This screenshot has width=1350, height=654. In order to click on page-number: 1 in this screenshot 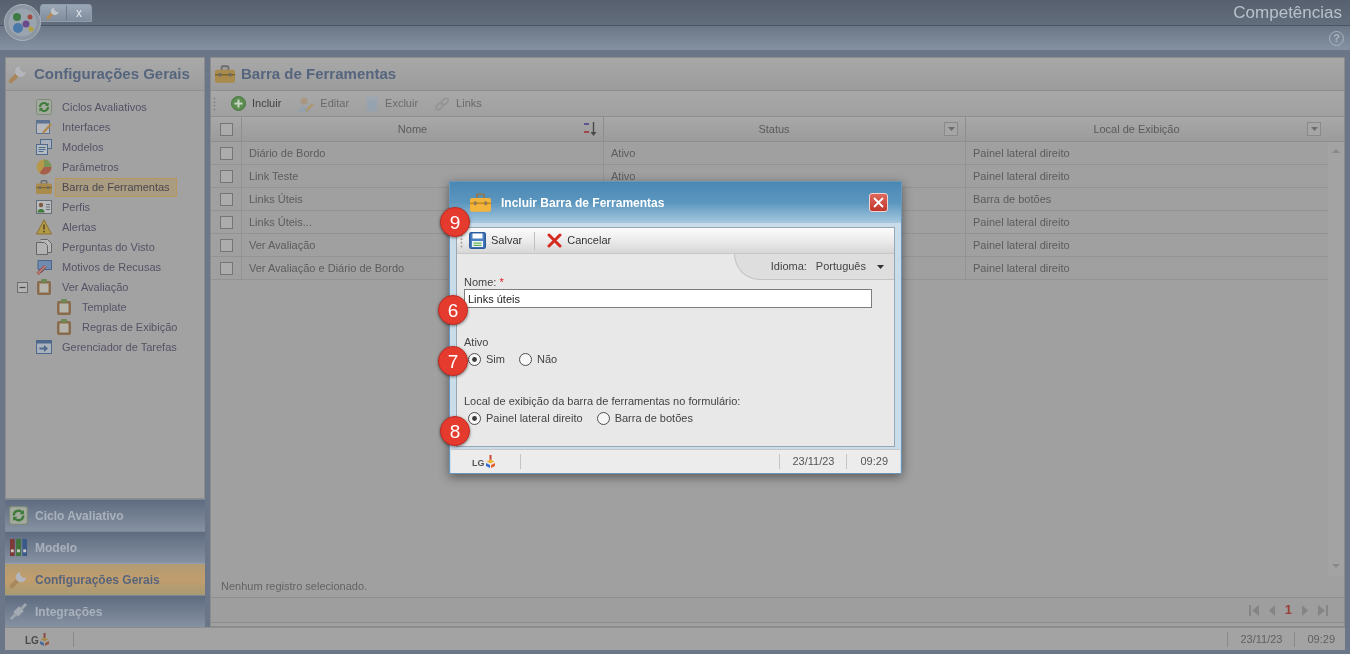, I will do `click(1288, 610)`.